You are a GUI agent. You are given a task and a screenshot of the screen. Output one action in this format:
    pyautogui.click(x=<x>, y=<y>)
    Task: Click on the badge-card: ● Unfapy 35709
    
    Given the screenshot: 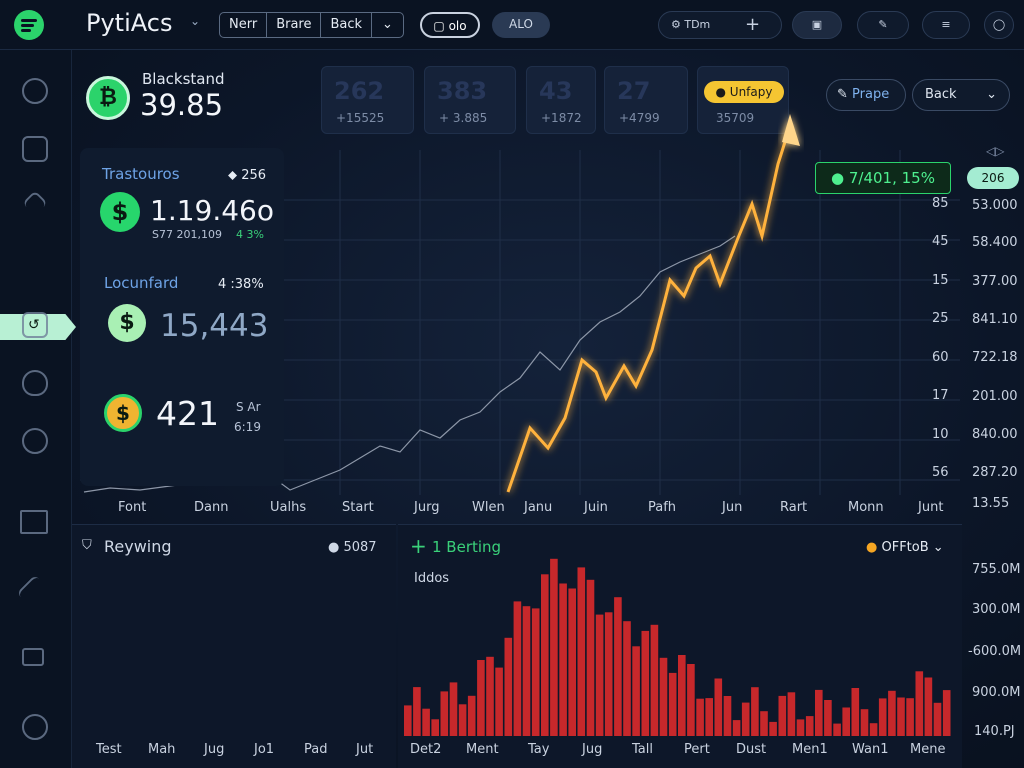 What is the action you would take?
    pyautogui.click(x=743, y=100)
    